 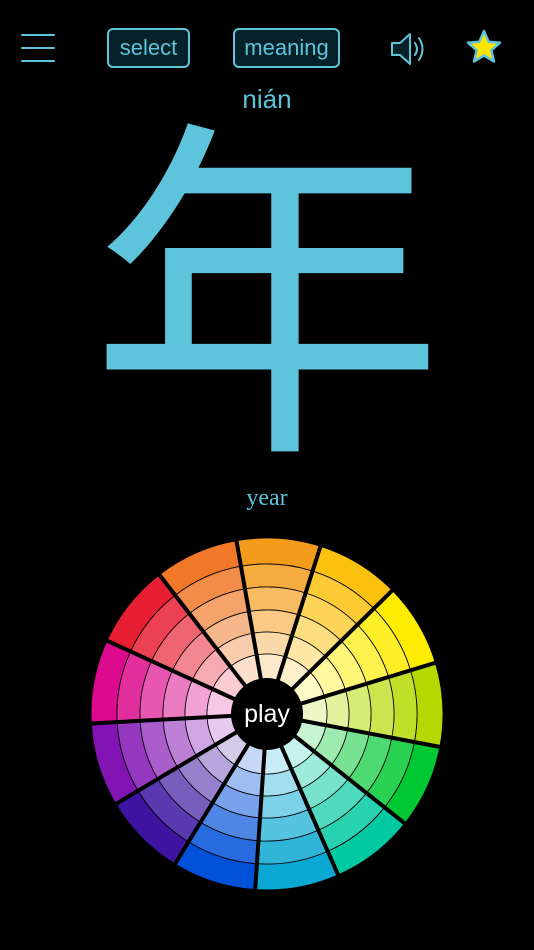 I want to click on meaning-label: year, so click(x=267, y=498).